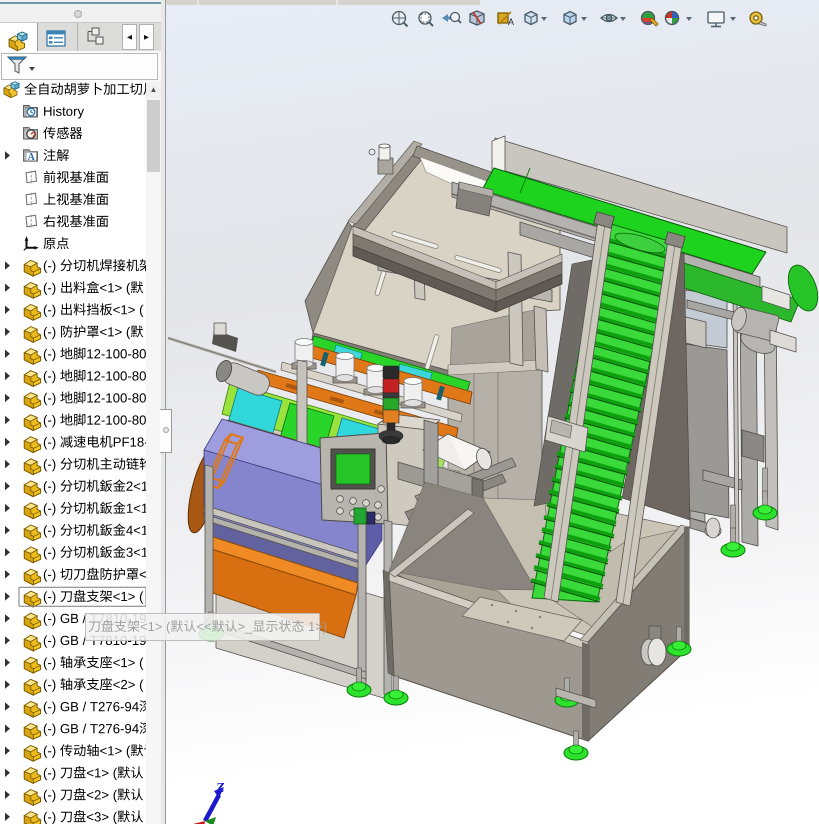 Image resolution: width=819 pixels, height=824 pixels. Describe the element at coordinates (511, 22) in the screenshot. I see `svg-text: A` at that location.